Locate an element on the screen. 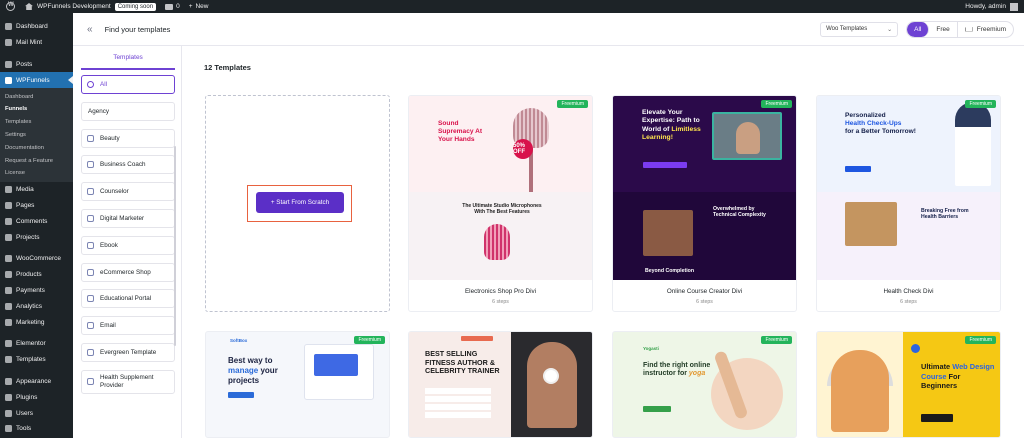 This screenshot has width=1024, height=438. submenu-funnels: Funnels is located at coordinates (36, 109).